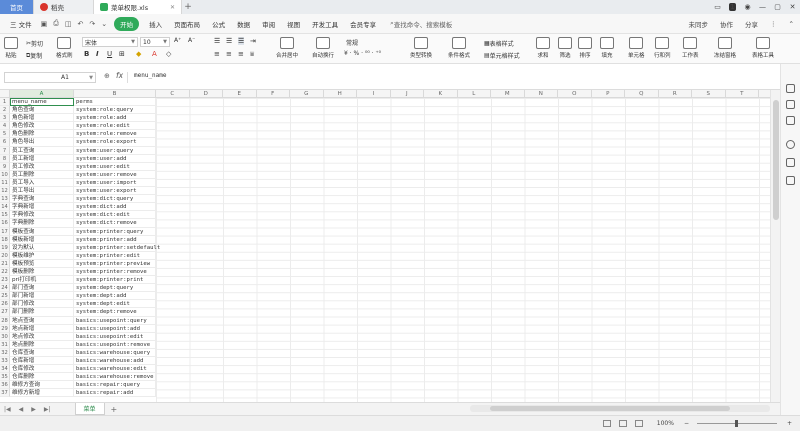 The width and height of the screenshot is (800, 431). I want to click on row-header: 30, so click(5, 336).